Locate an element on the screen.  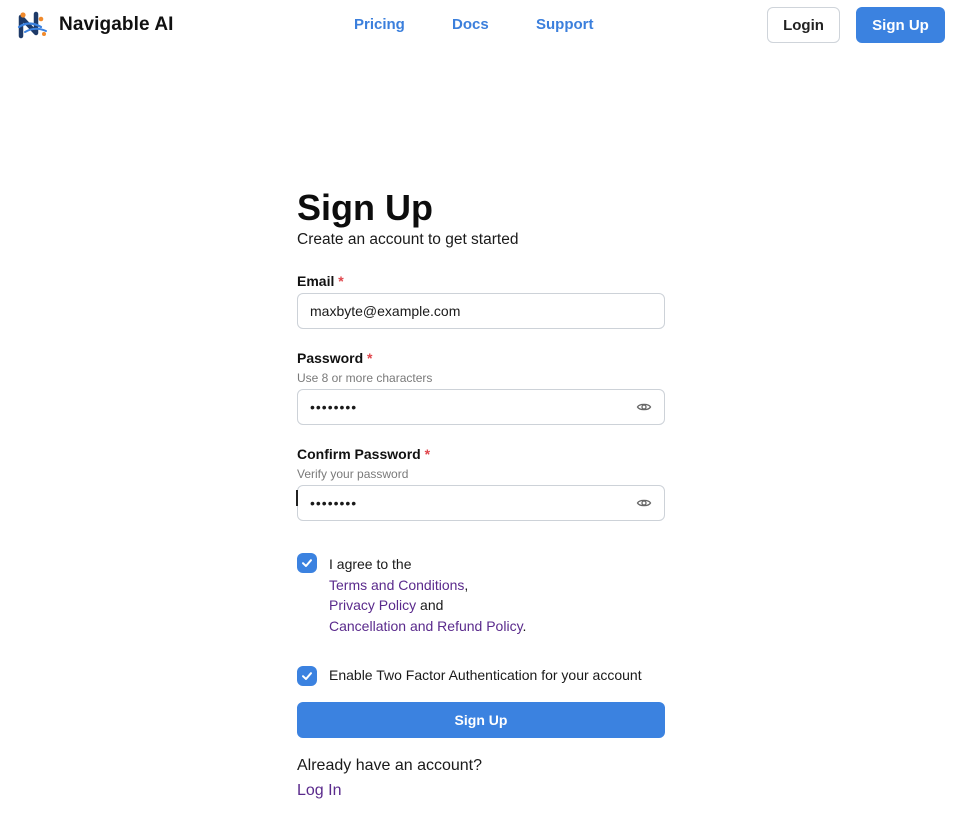
email-field: maxbyte@example.com is located at coordinates (481, 311).